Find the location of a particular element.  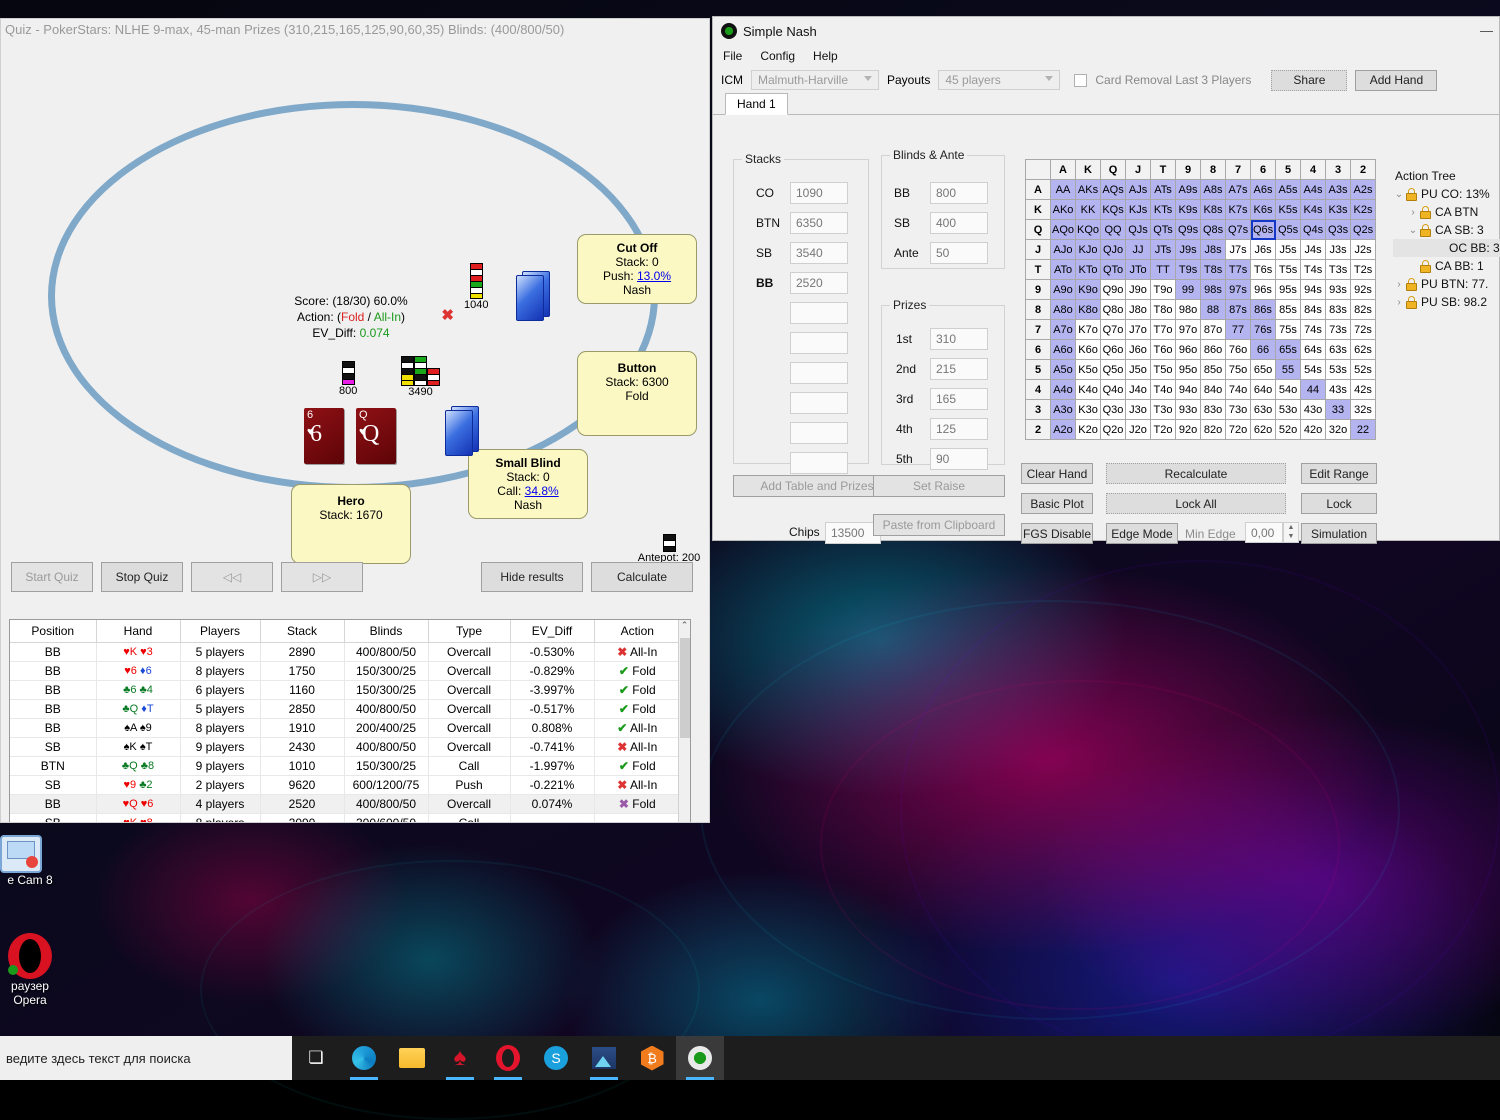

matrix-cell: AKo is located at coordinates (1063, 209).